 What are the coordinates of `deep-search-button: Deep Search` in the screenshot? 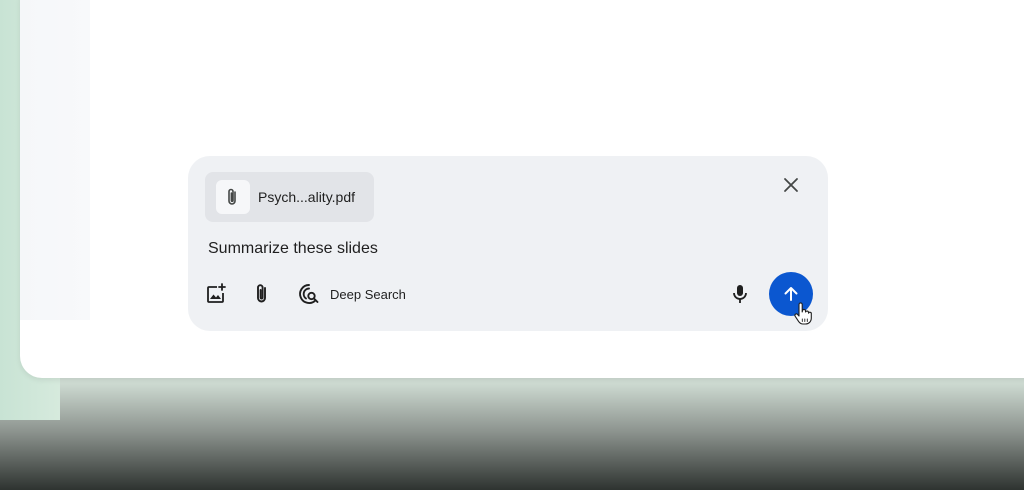 It's located at (352, 294).